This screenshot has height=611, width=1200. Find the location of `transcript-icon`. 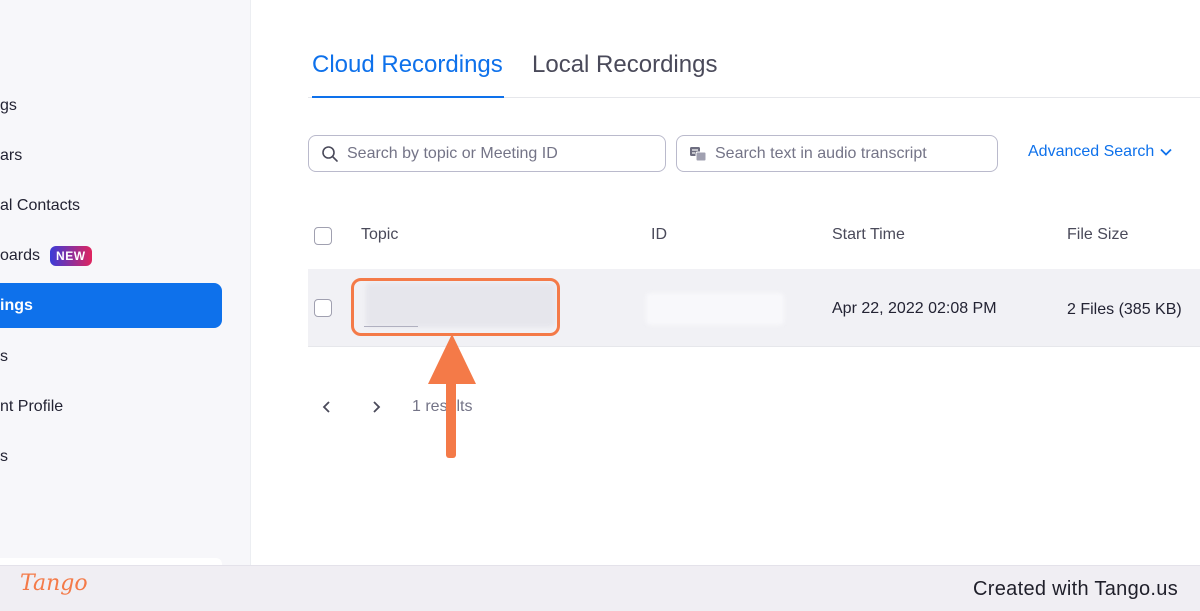

transcript-icon is located at coordinates (698, 153).